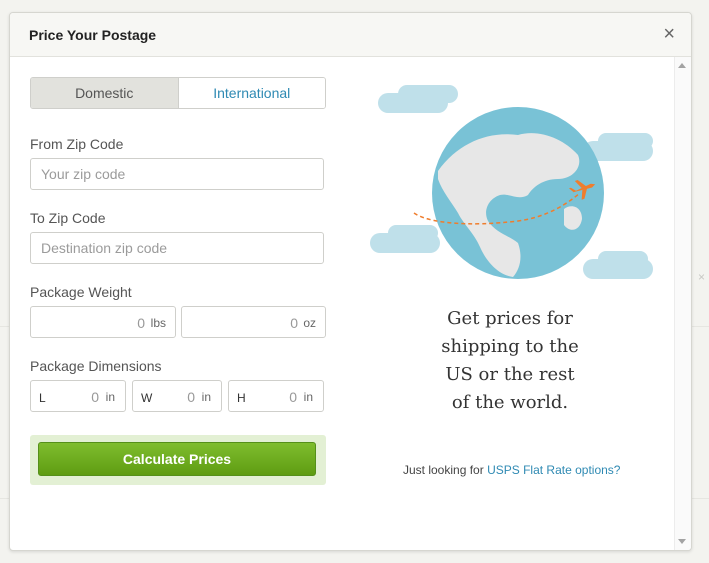 The height and width of the screenshot is (563, 709). I want to click on flat-rate-line: Just looking for USPS Flat Rate options?, so click(511, 470).